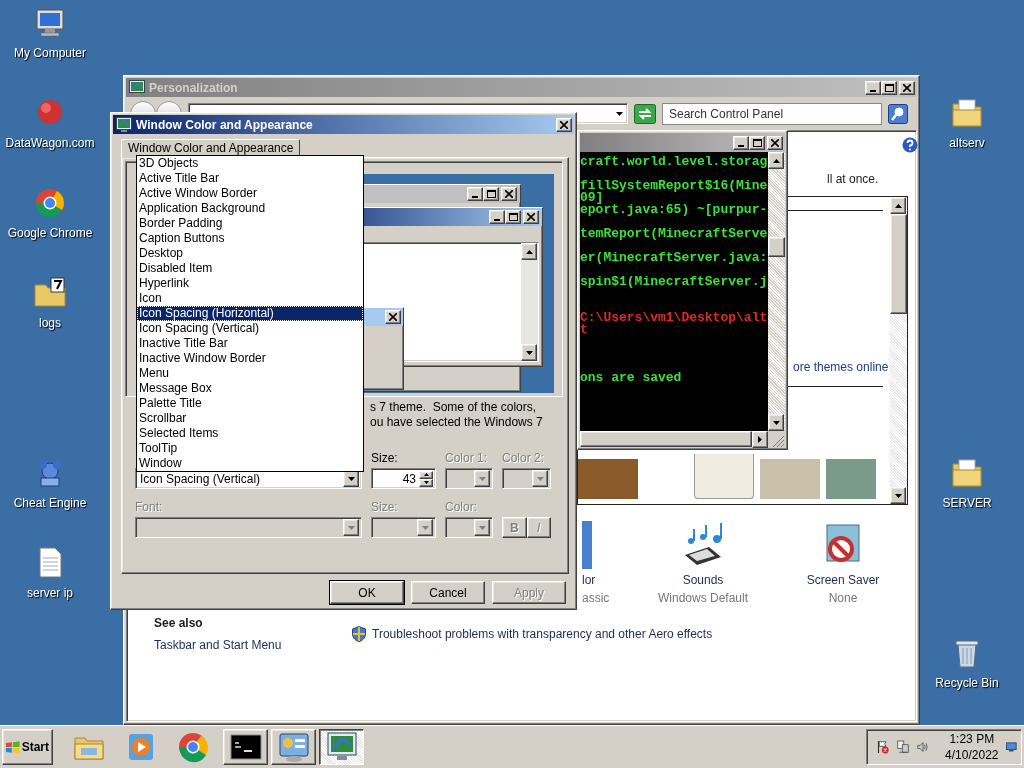 The width and height of the screenshot is (1024, 768). Describe the element at coordinates (149, 508) in the screenshot. I see `field-label: Font:` at that location.